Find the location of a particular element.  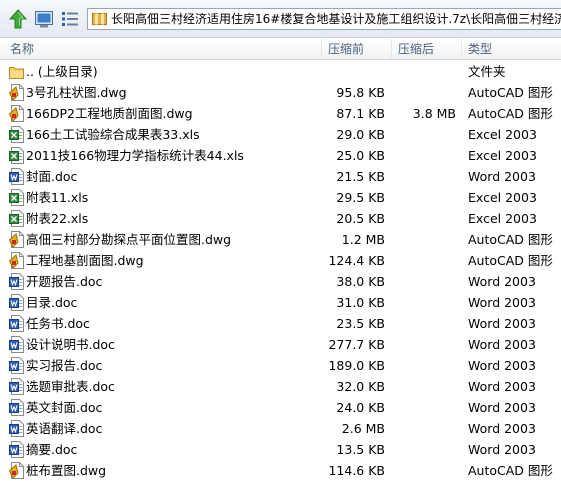

file-name: 英语翻译.doc is located at coordinates (64, 428).